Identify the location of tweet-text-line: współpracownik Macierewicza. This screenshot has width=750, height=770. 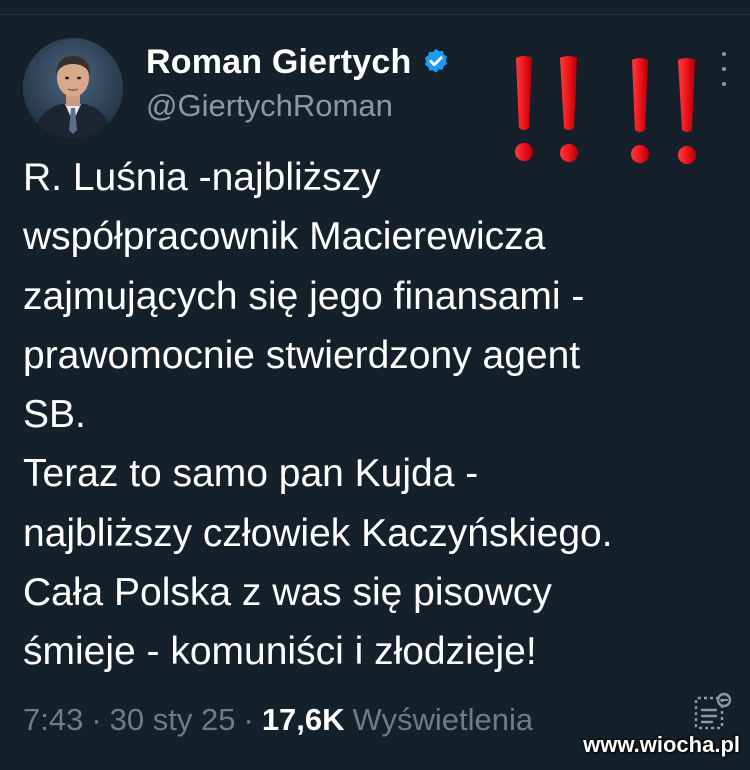
(284, 237).